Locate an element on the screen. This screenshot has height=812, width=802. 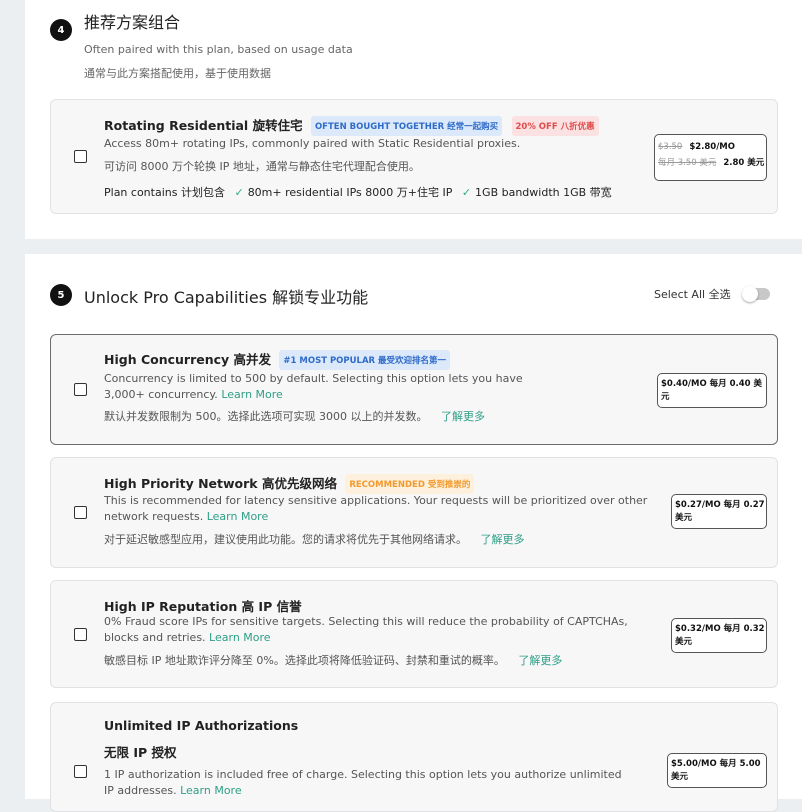
old-price: $3.50 is located at coordinates (670, 147).